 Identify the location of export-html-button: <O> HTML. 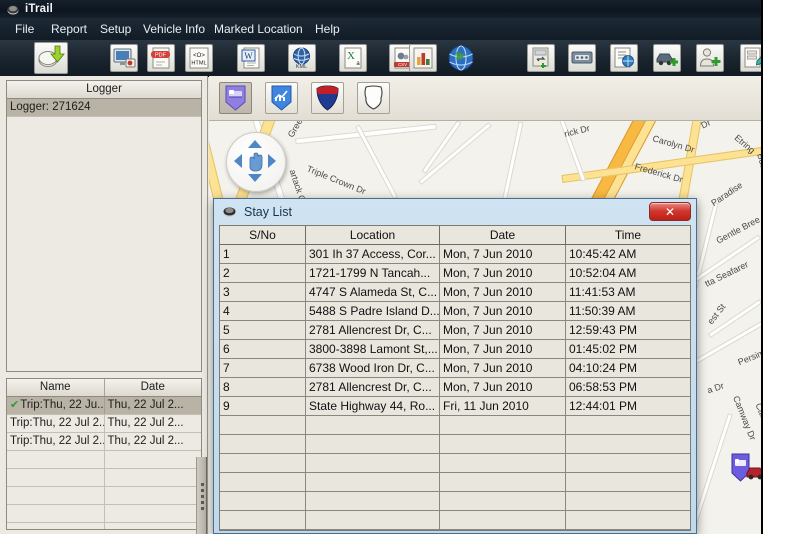
(199, 58).